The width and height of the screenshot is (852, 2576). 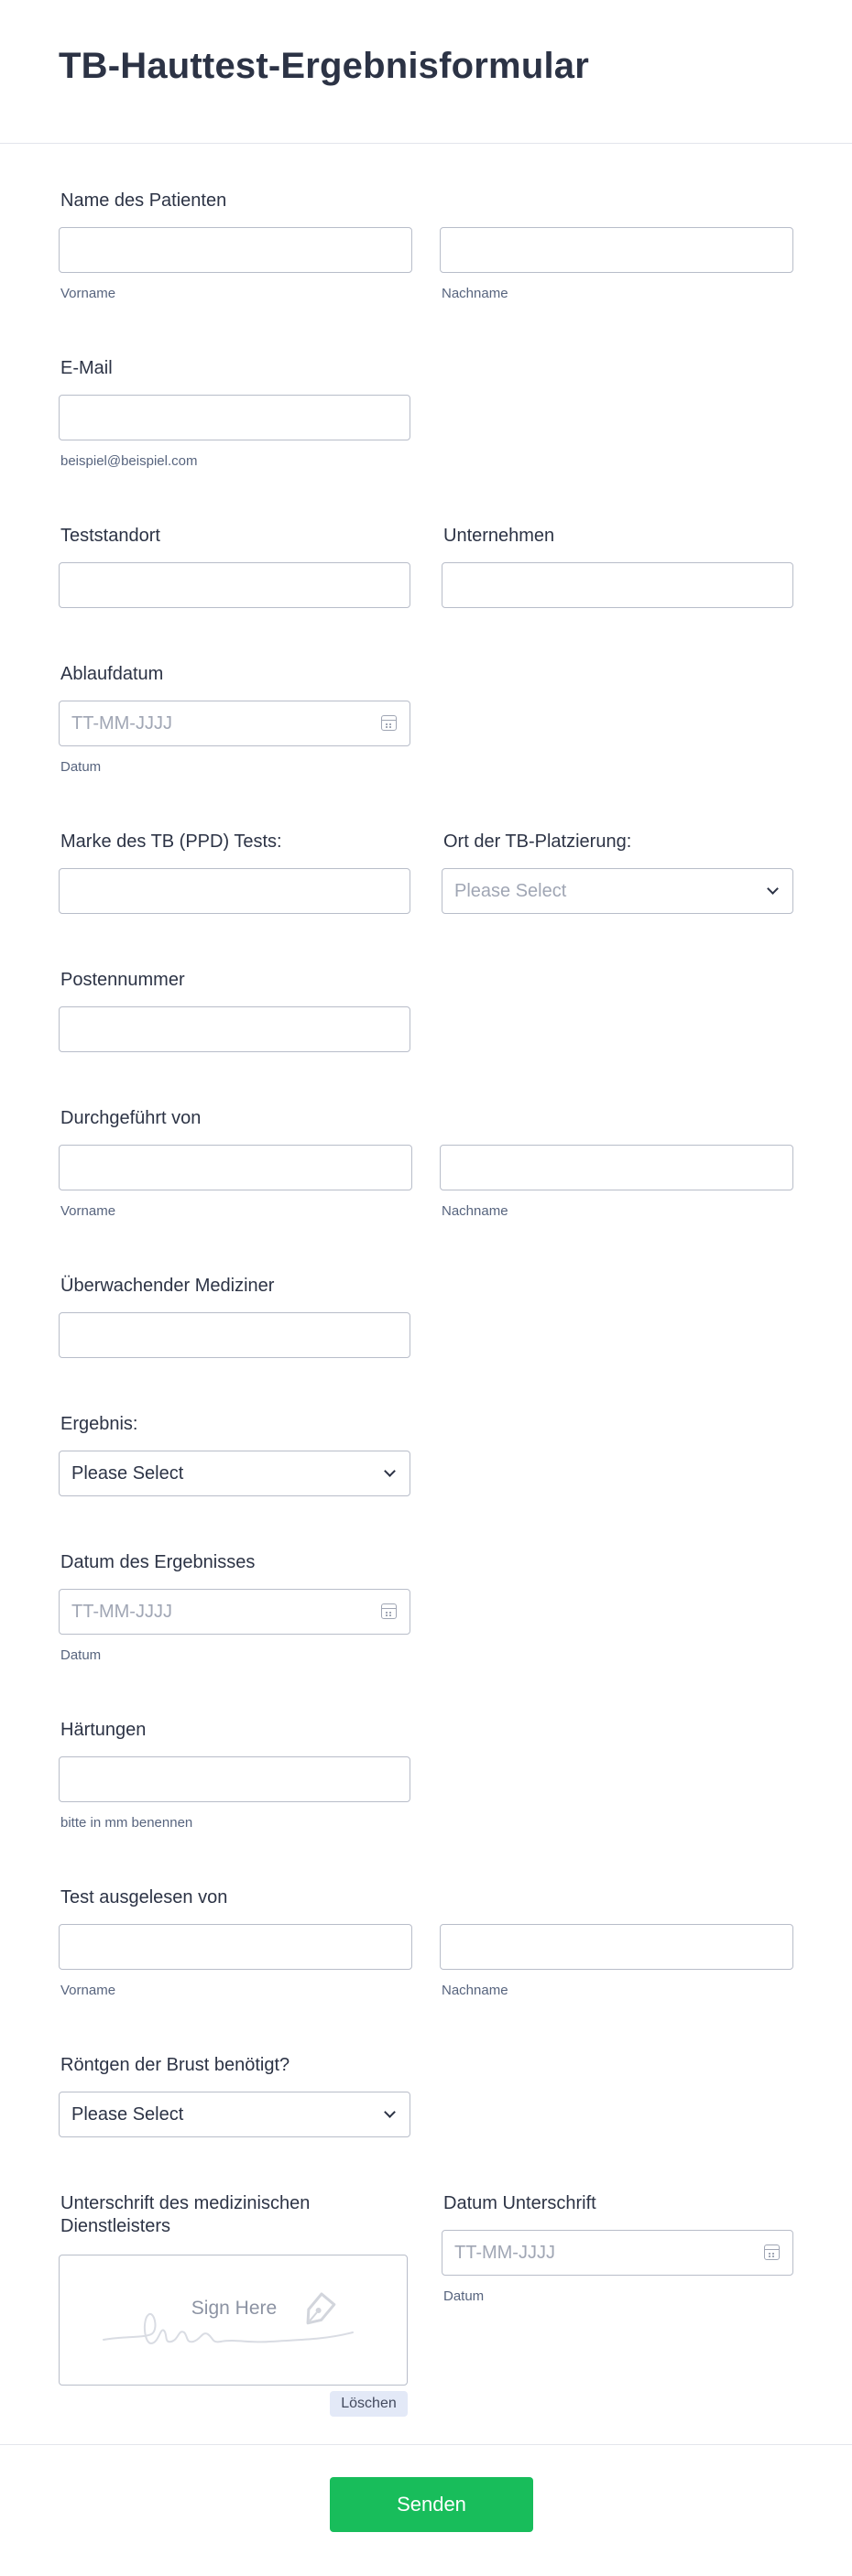 What do you see at coordinates (234, 1029) in the screenshot?
I see `lot-number-input` at bounding box center [234, 1029].